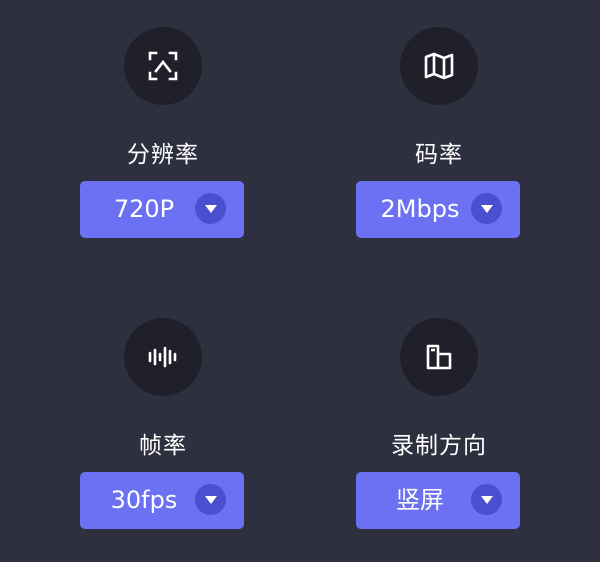 The height and width of the screenshot is (562, 600). Describe the element at coordinates (163, 428) in the screenshot. I see `framerate-setting: 帧率 30fps` at that location.